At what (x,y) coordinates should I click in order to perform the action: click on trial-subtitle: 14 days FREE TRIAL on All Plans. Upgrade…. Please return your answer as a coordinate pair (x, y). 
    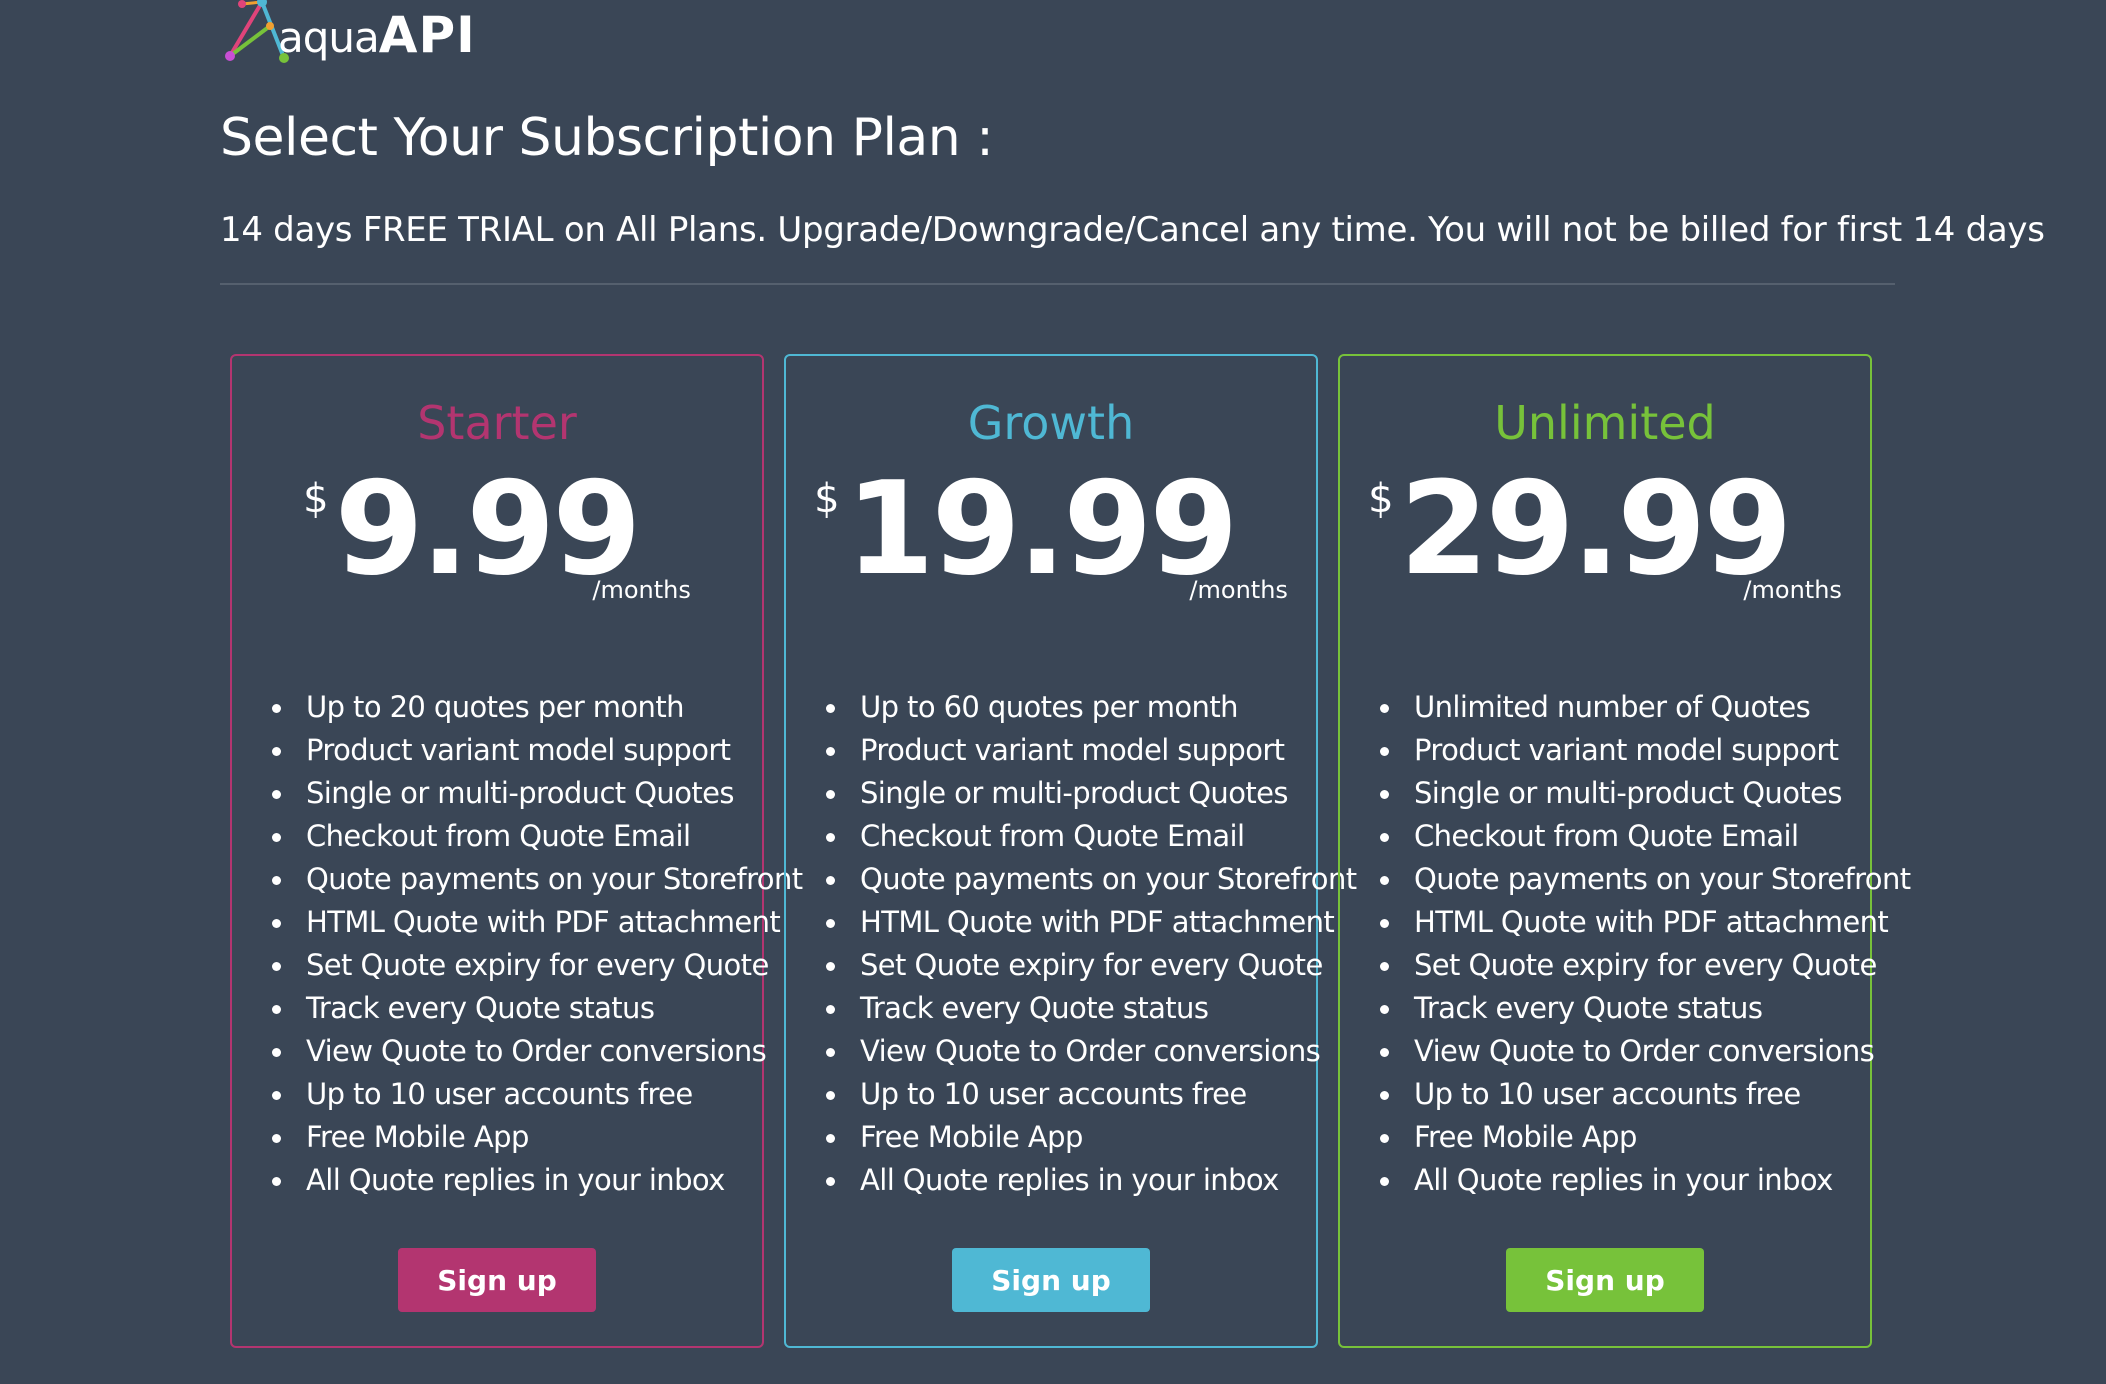
    Looking at the image, I should click on (1132, 230).